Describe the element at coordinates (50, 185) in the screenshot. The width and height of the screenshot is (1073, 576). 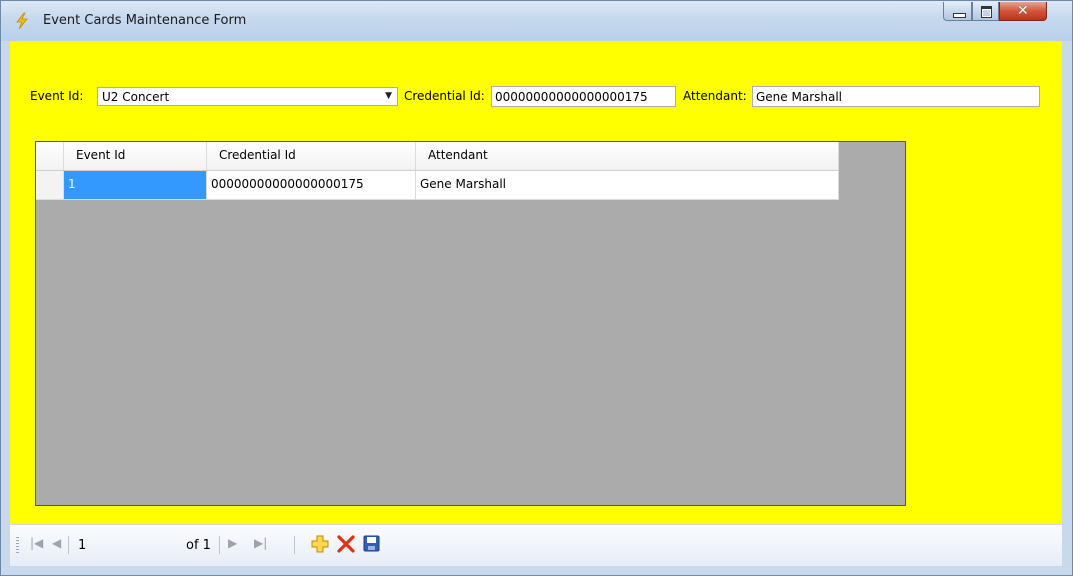
I see `row-header` at that location.